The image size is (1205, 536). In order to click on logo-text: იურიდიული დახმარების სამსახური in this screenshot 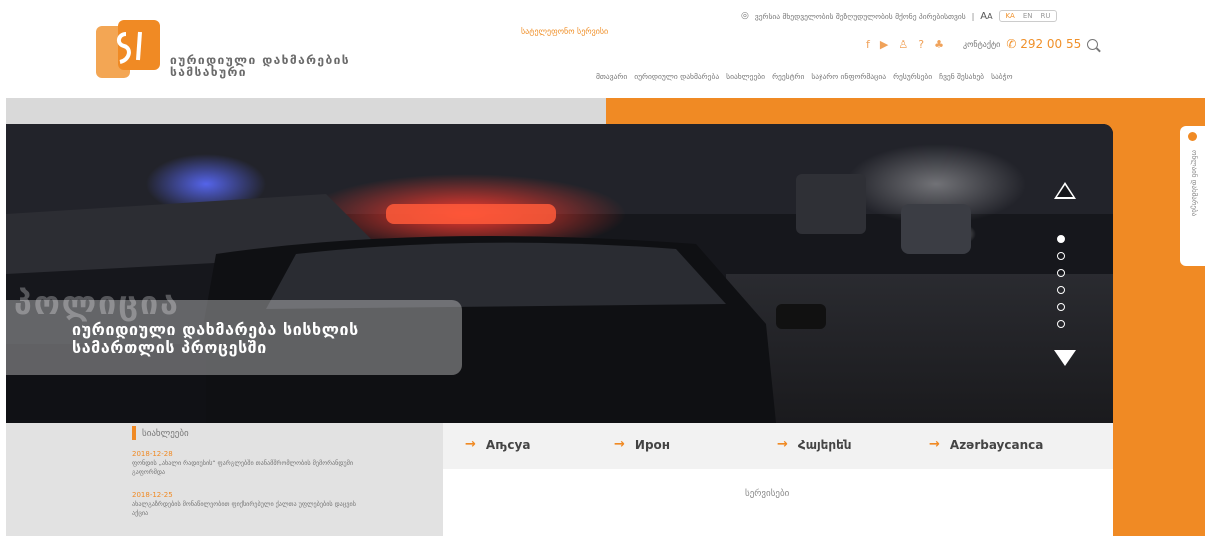, I will do `click(260, 66)`.